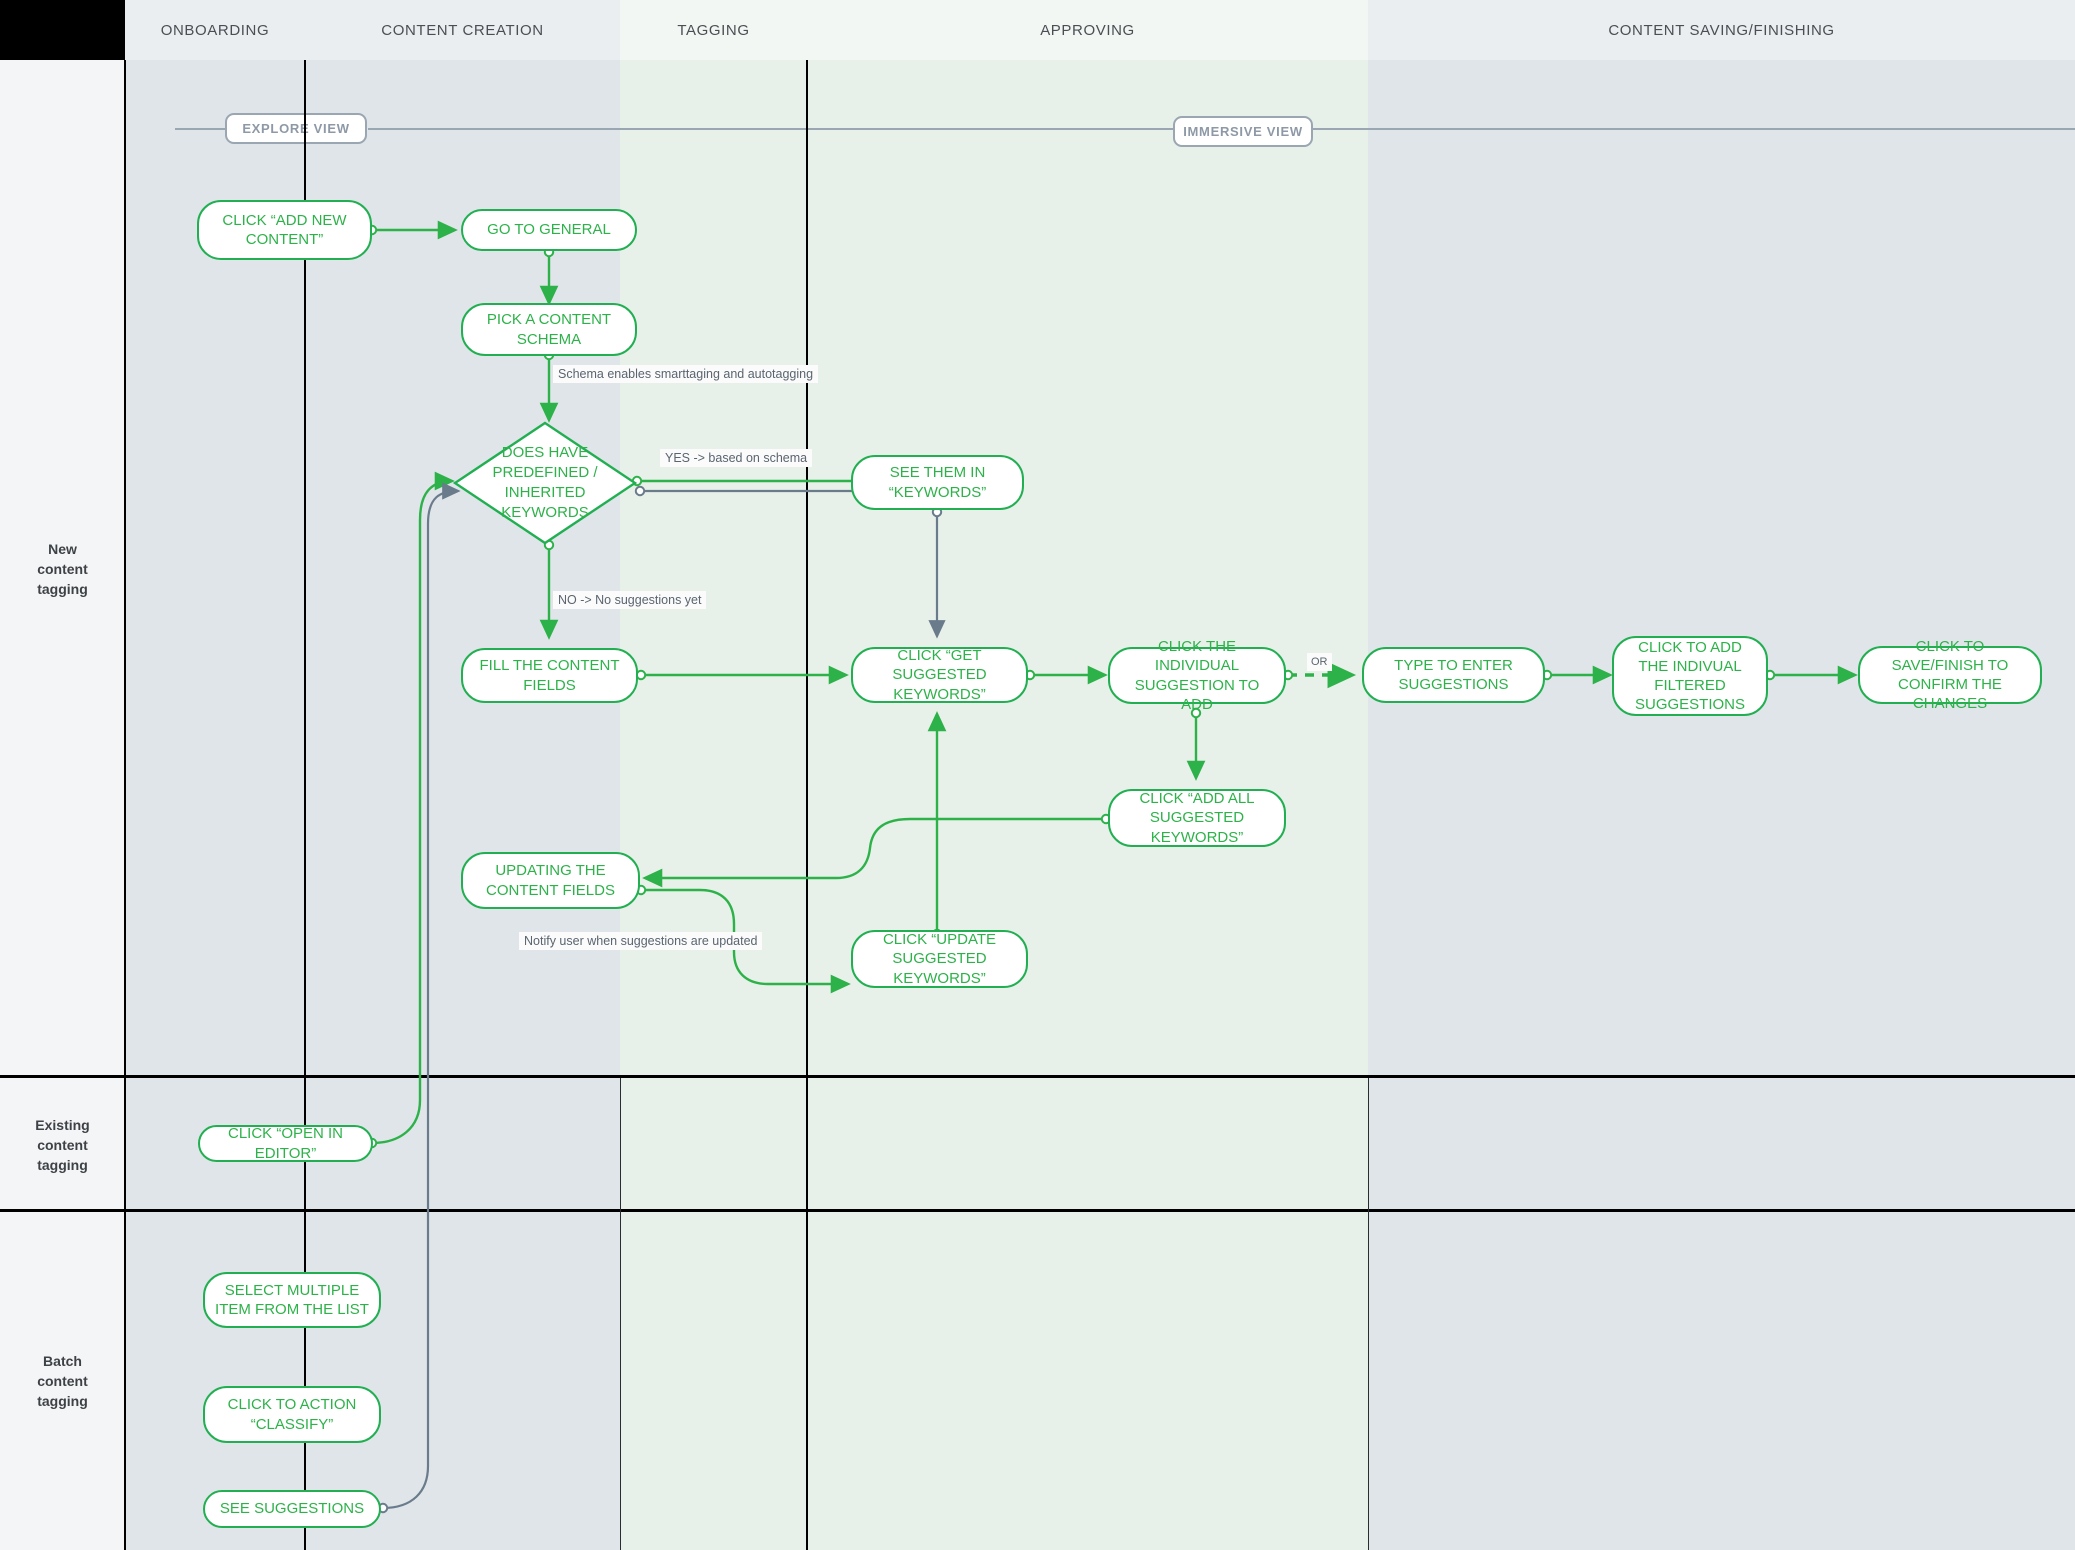 This screenshot has height=1550, width=2075. I want to click on node-click-get-suggested-keywords: CLICK “GET SUGGESTED KEYWORDS”, so click(939, 675).